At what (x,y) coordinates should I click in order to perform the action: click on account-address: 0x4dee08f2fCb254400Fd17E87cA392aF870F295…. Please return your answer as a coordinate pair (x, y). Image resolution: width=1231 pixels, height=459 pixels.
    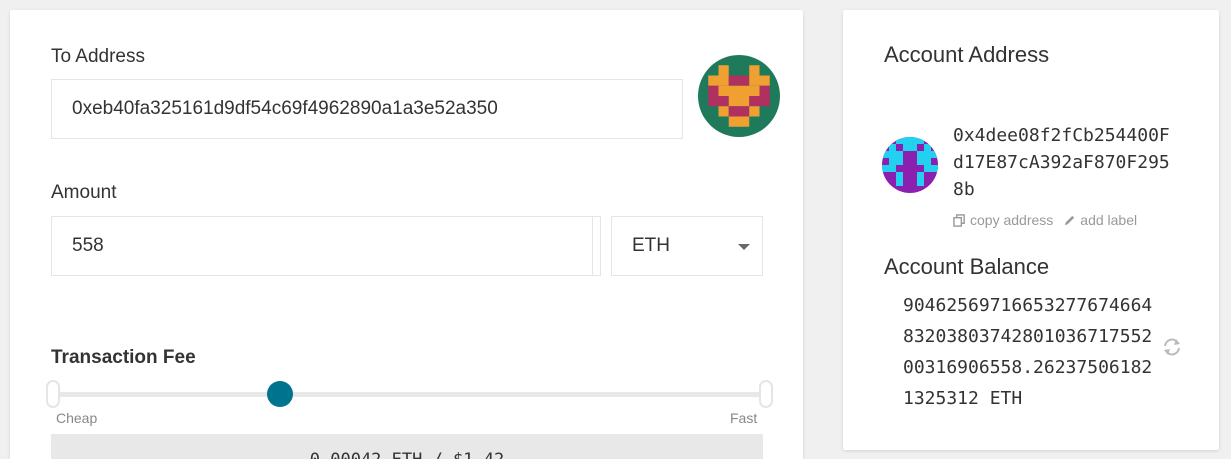
    Looking at the image, I should click on (1061, 162).